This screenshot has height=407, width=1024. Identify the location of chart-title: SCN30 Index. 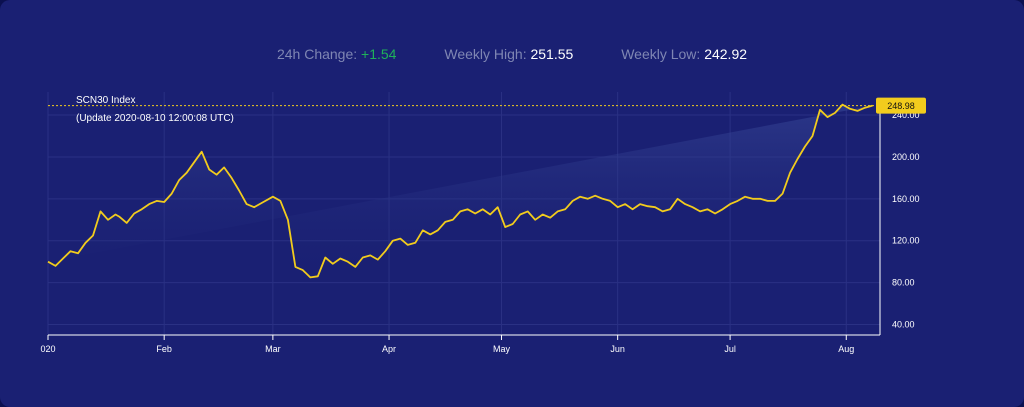
(105, 100).